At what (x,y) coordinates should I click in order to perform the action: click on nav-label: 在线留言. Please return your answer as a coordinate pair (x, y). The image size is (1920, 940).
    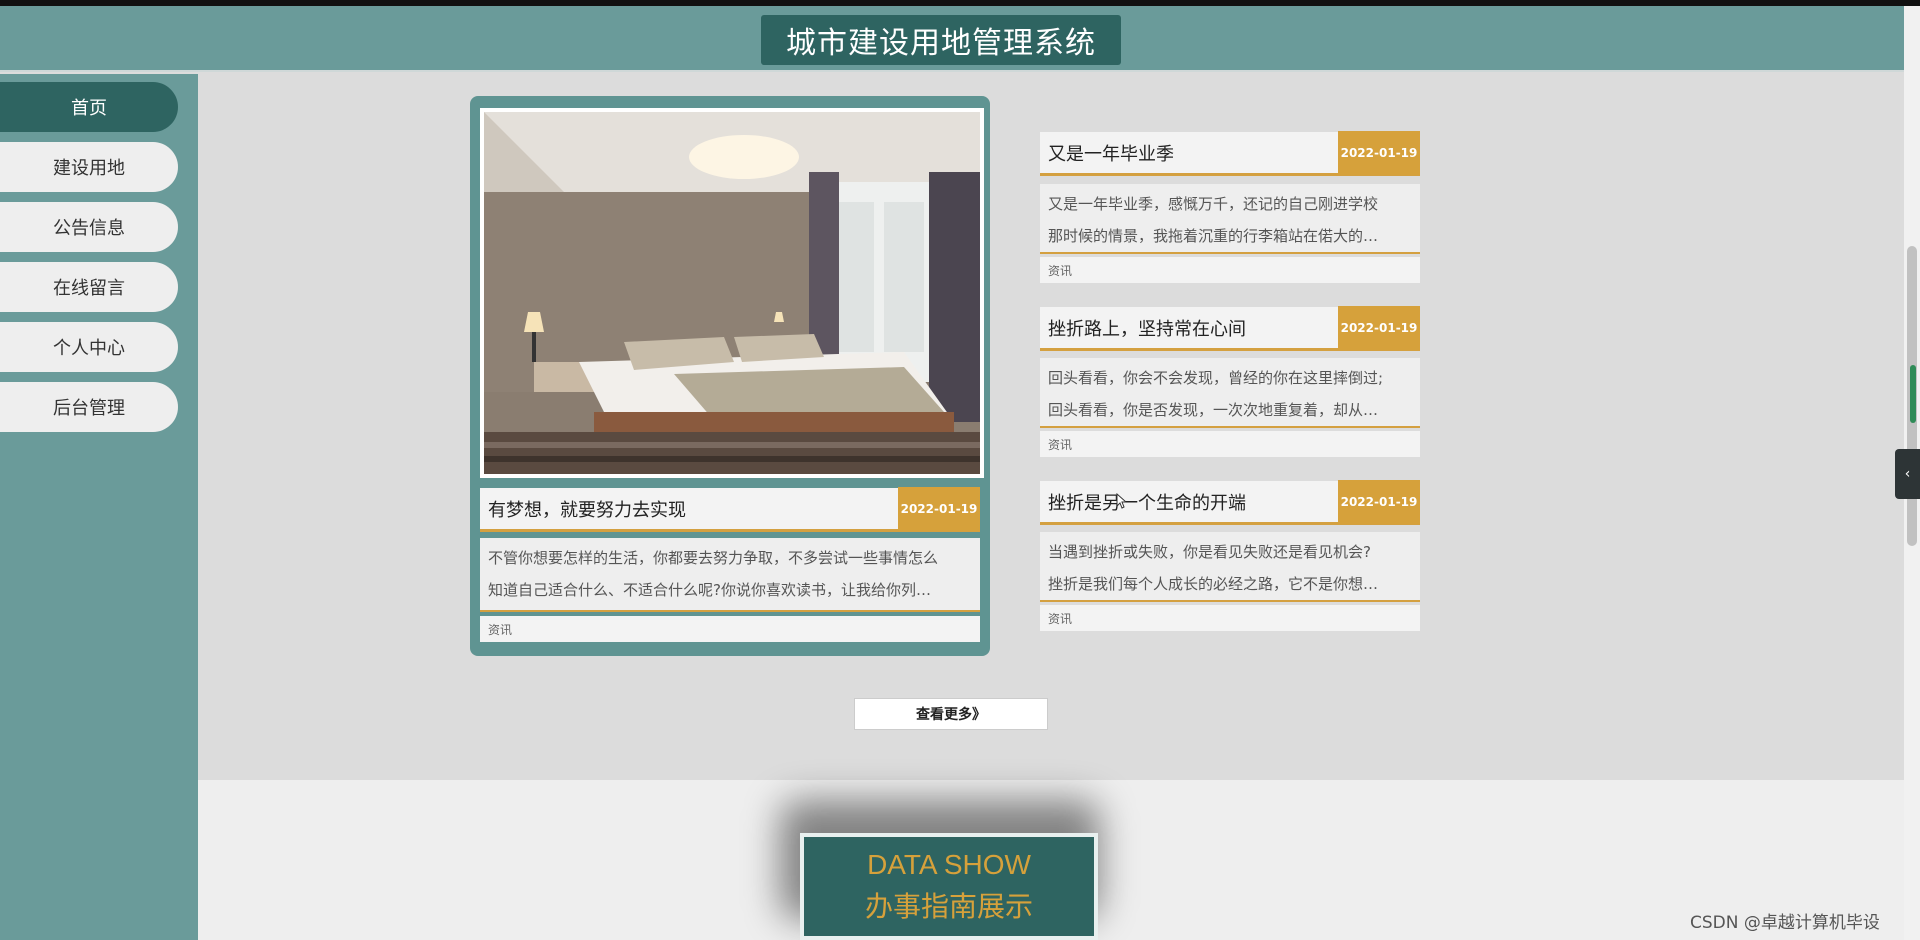
    Looking at the image, I should click on (89, 288).